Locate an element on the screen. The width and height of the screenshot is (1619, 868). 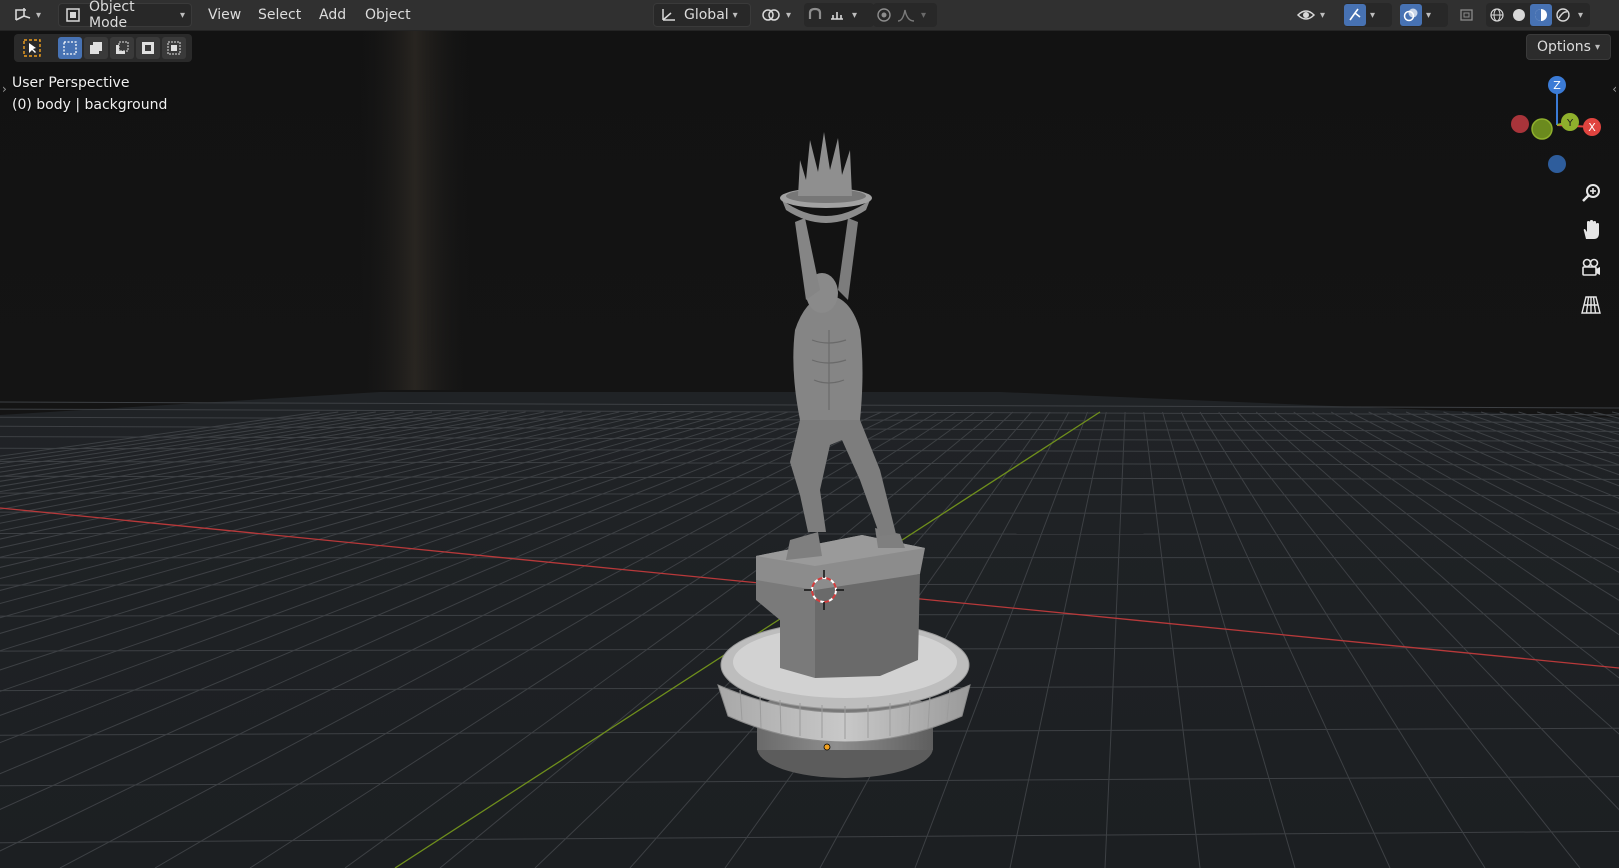
overlays-icon is located at coordinates (1411, 15).